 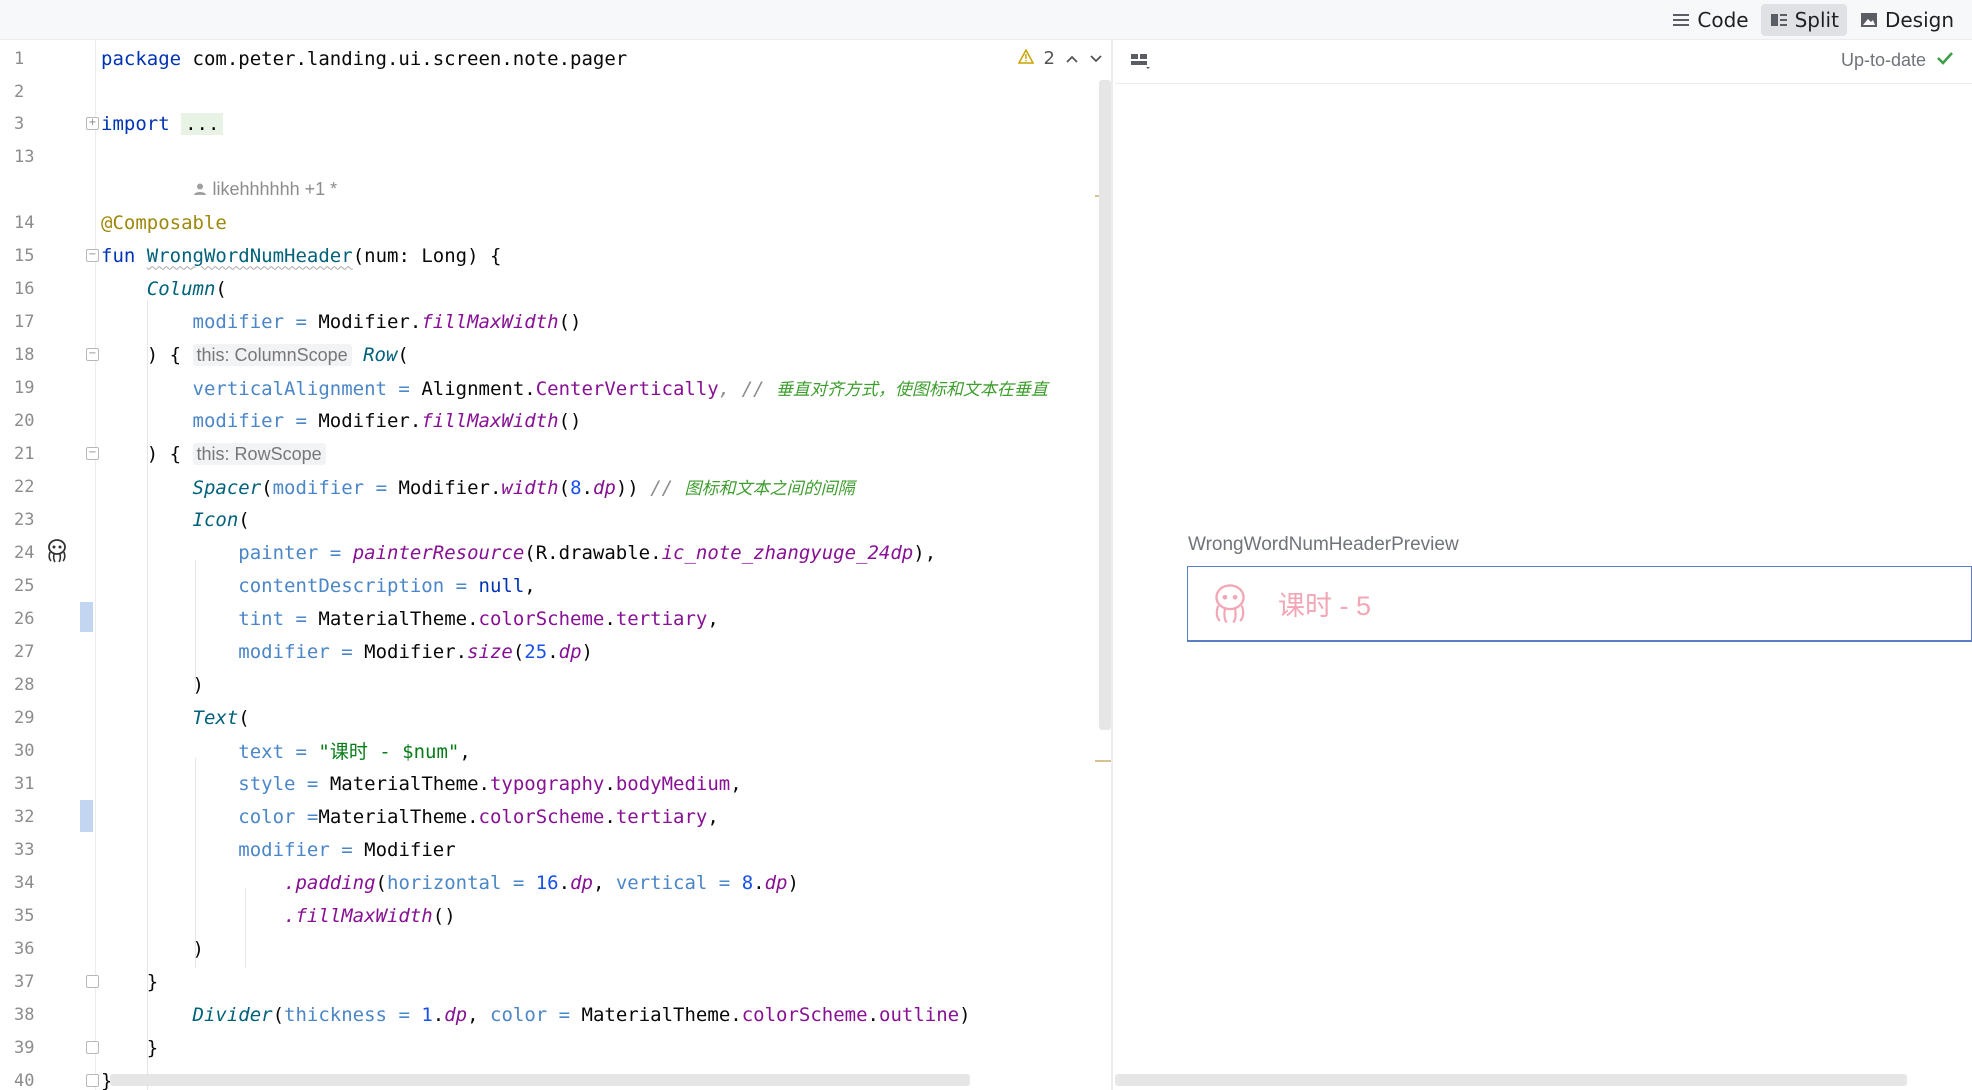 I want to click on line-number: 30, so click(x=24, y=750).